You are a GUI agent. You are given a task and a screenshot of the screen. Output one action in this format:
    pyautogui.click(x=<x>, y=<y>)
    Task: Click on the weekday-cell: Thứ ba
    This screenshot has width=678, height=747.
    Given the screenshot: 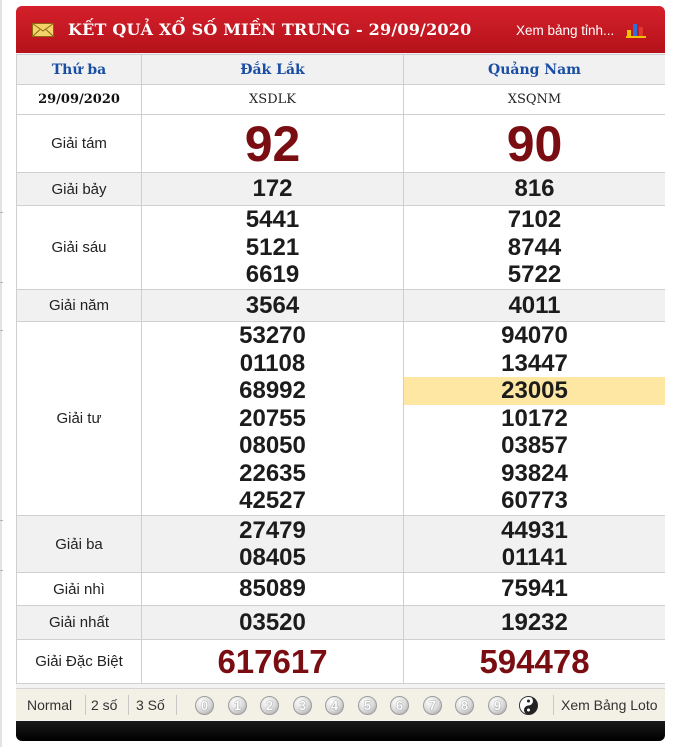 What is the action you would take?
    pyautogui.click(x=79, y=69)
    